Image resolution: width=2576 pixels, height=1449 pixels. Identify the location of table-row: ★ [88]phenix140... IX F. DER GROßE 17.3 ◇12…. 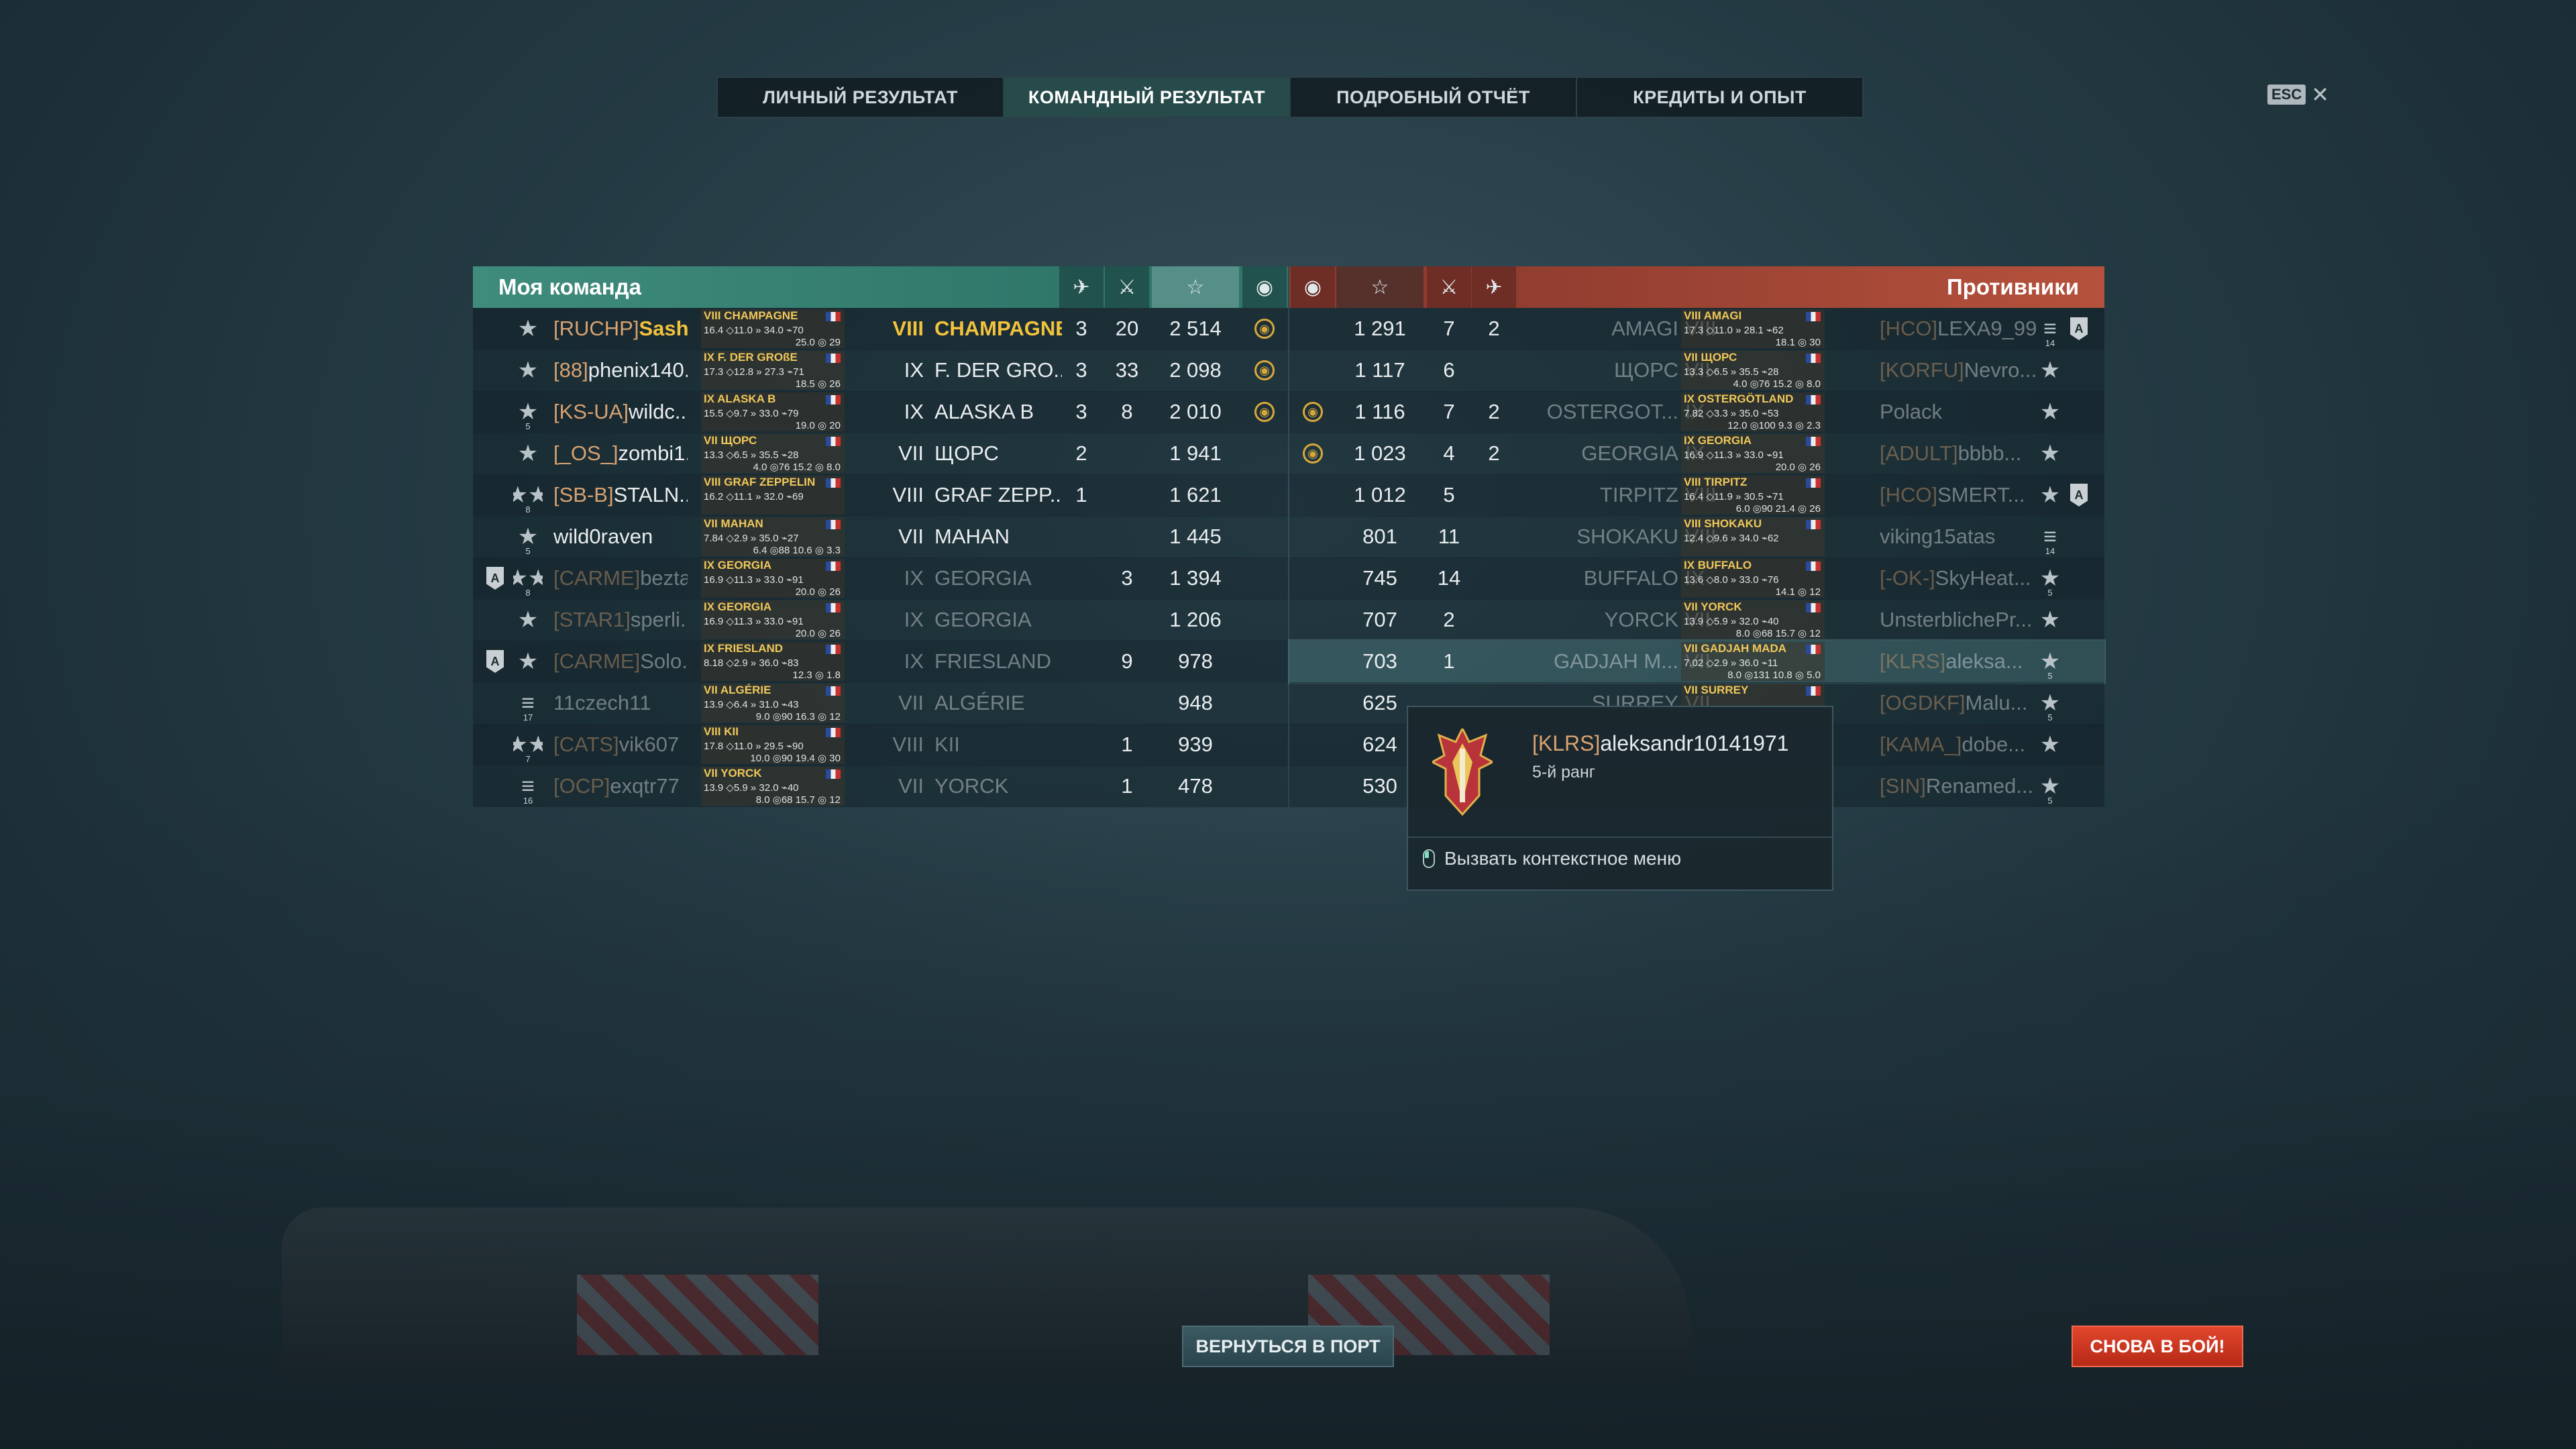
(880, 371).